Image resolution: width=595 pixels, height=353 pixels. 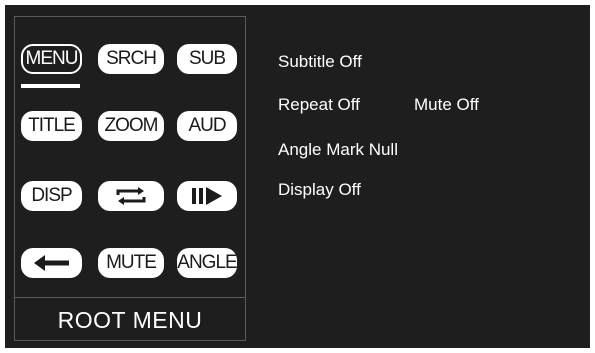 I want to click on audio-button: AUD, so click(x=207, y=126).